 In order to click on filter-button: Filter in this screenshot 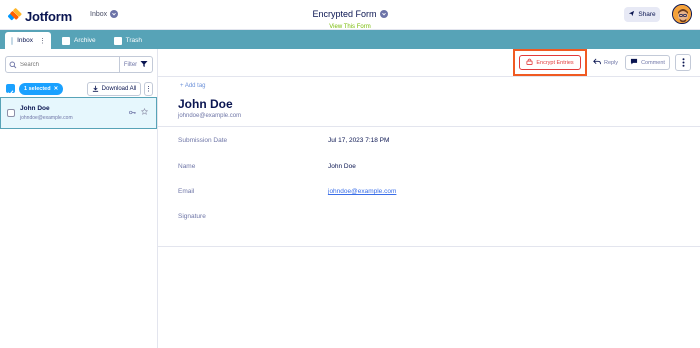, I will do `click(135, 64)`.